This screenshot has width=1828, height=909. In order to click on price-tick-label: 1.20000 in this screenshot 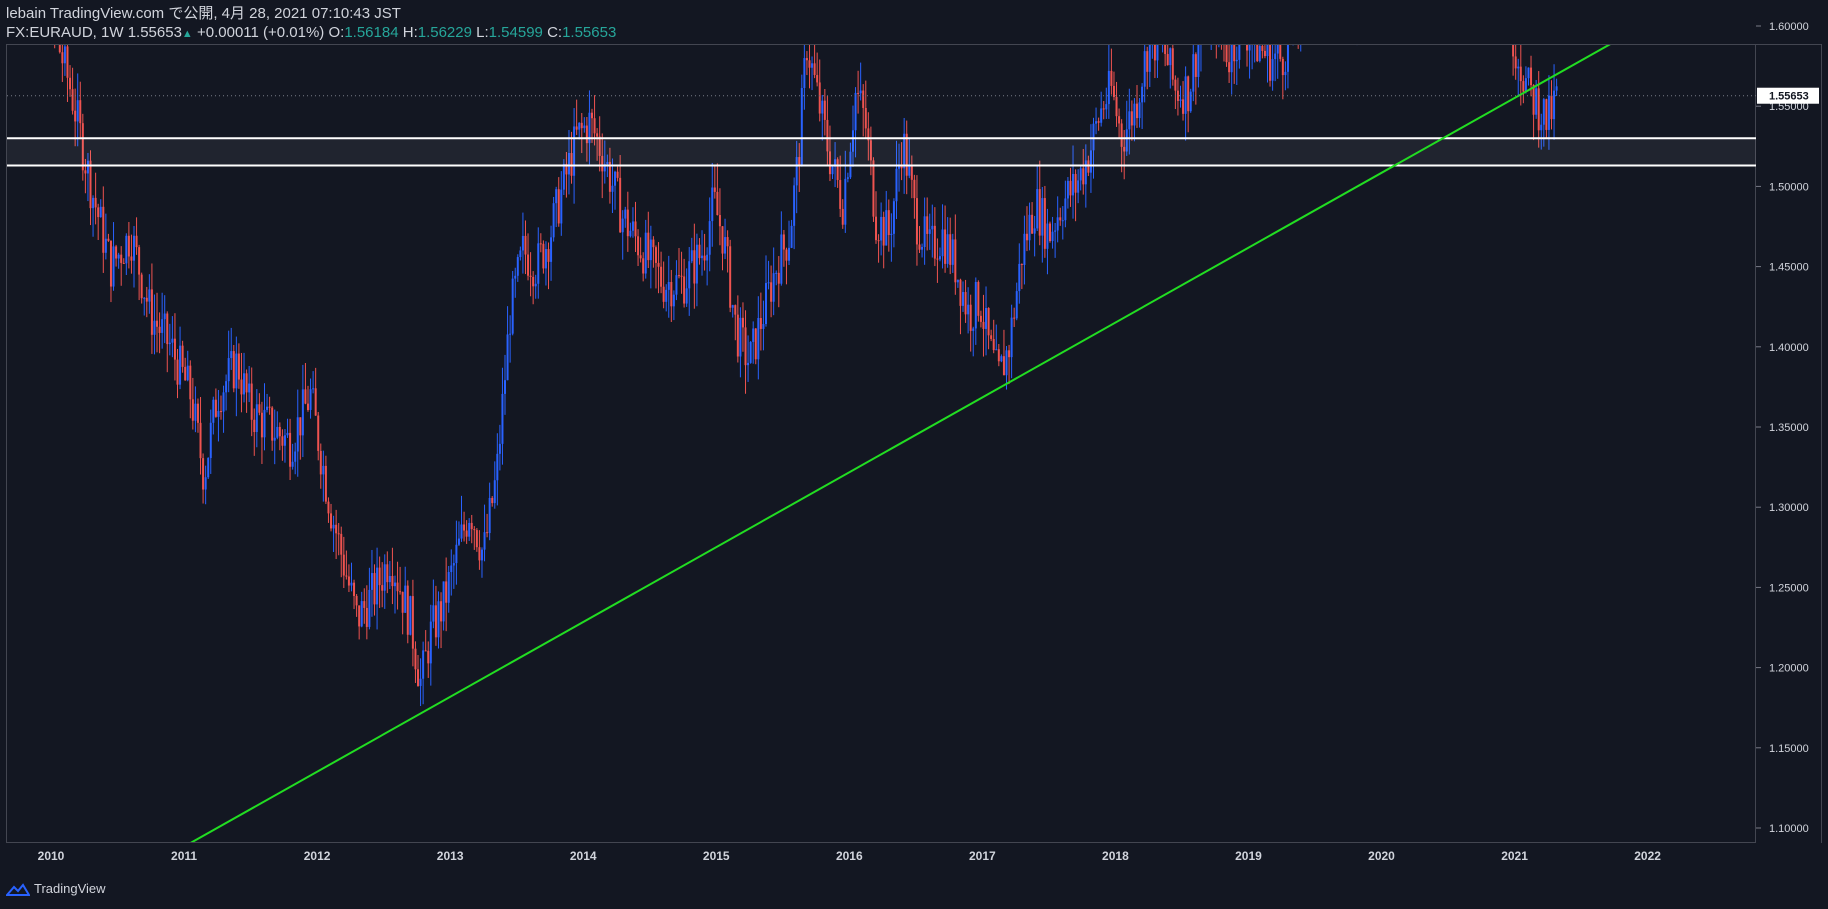, I will do `click(1789, 669)`.